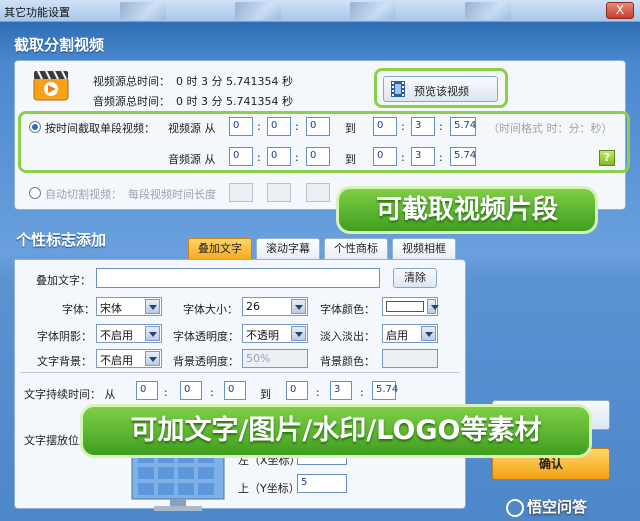  What do you see at coordinates (234, 81) in the screenshot?
I see `video-total-value: 0 时 3 分 5.741354 秒` at bounding box center [234, 81].